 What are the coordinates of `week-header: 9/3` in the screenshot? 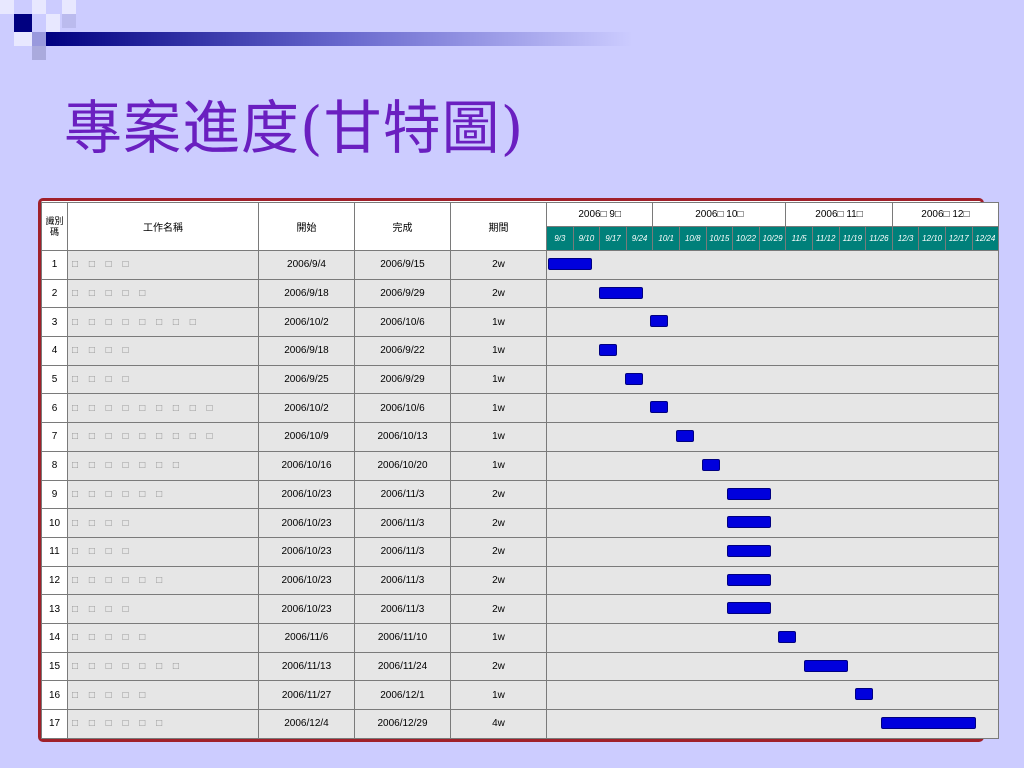 It's located at (560, 238).